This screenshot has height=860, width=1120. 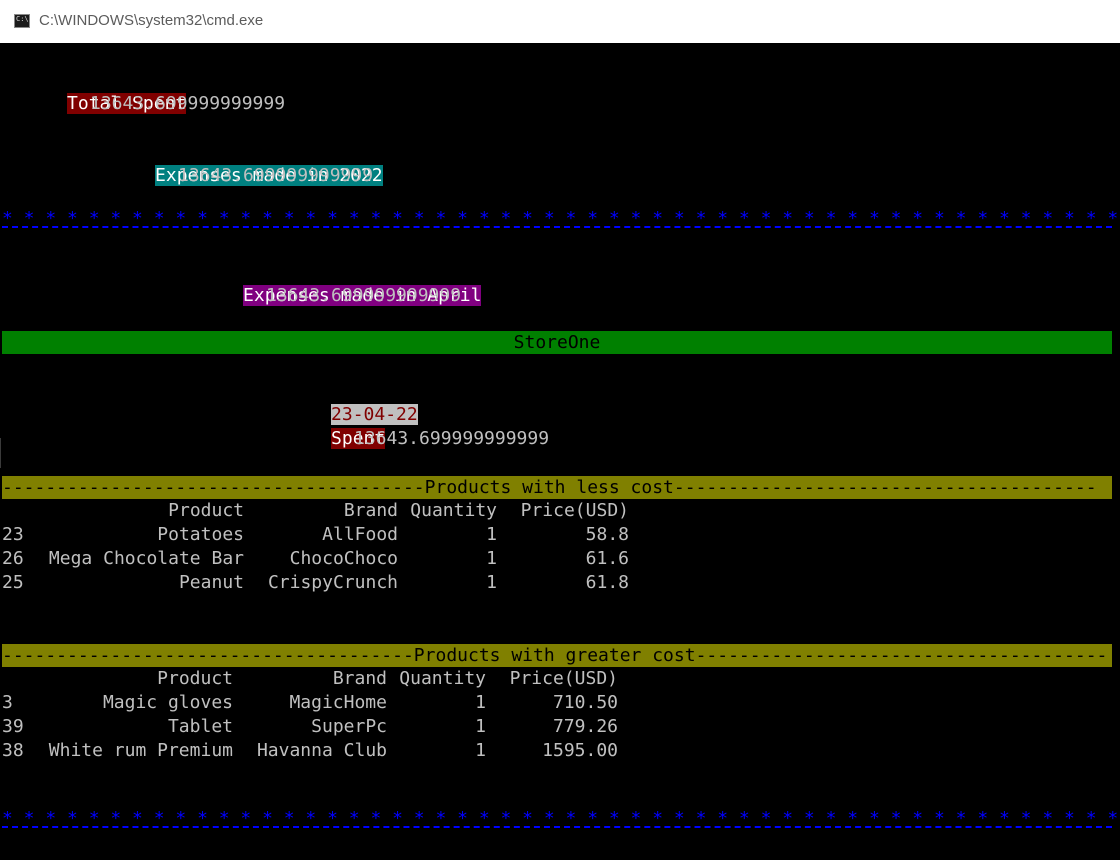 What do you see at coordinates (560, 21) in the screenshot?
I see `title-bar: C:\WINDOWS\system32\cmd.exe` at bounding box center [560, 21].